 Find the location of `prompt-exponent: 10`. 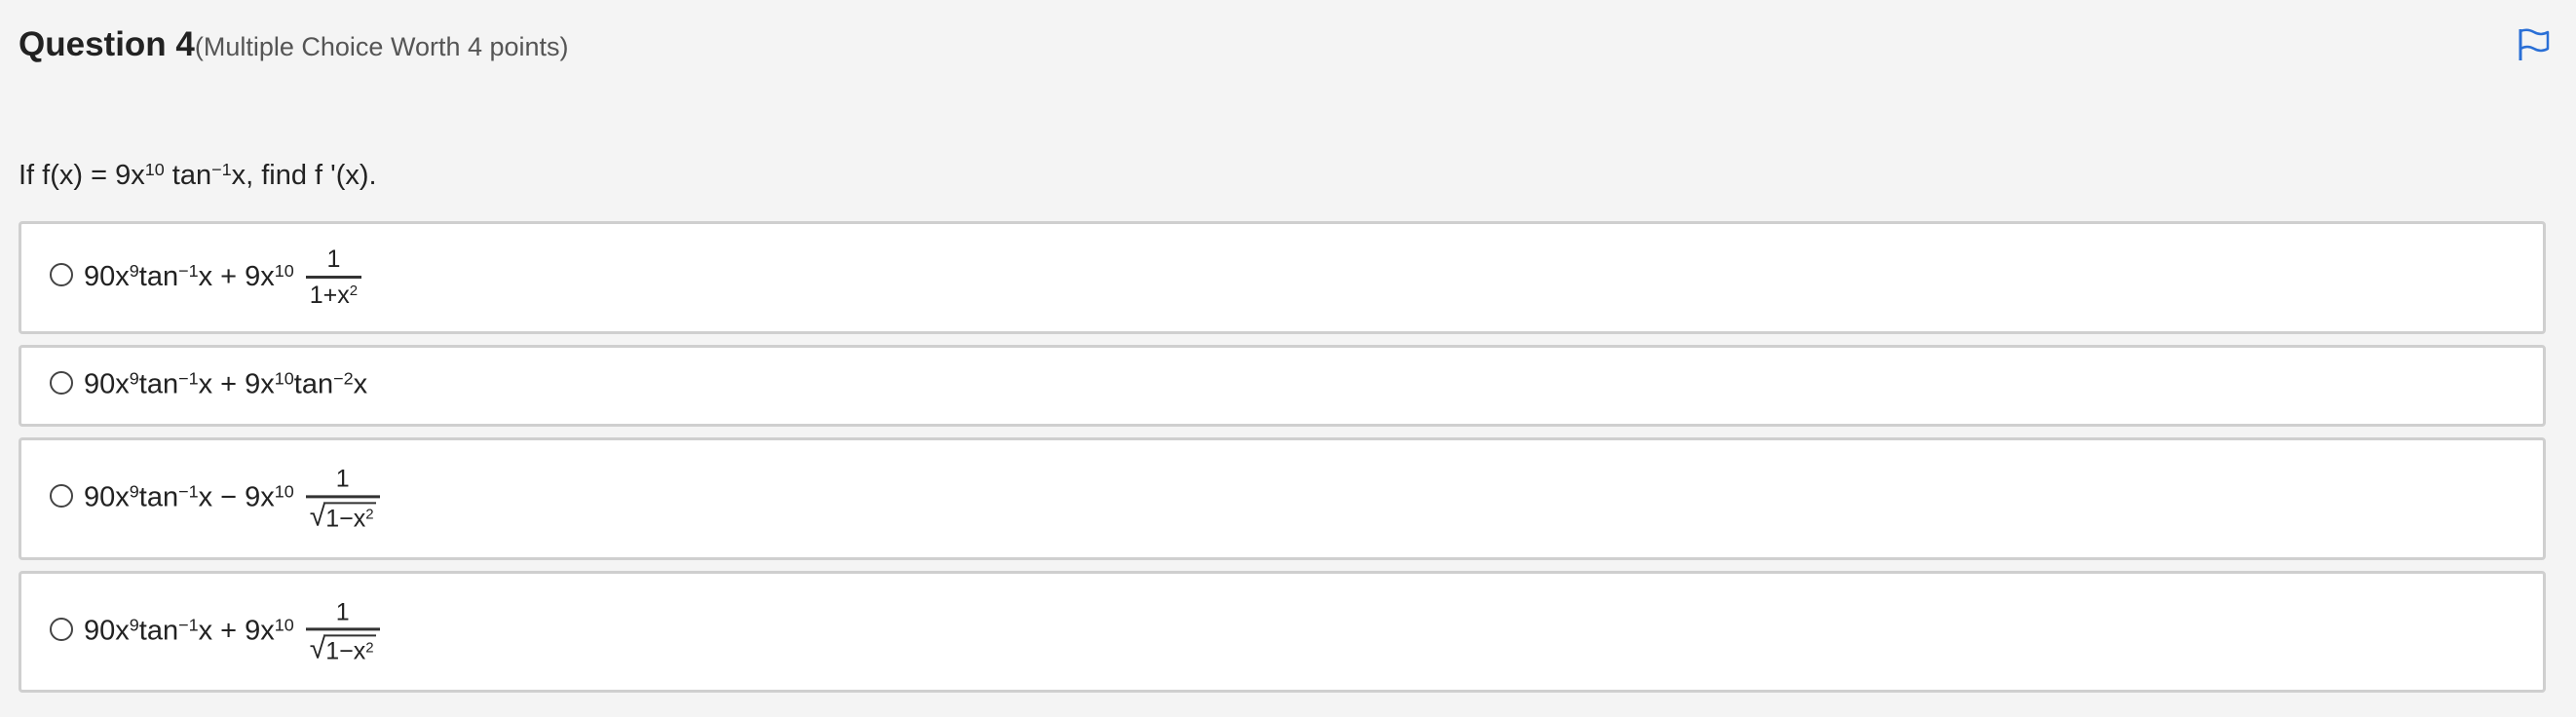

prompt-exponent: 10 is located at coordinates (154, 170).